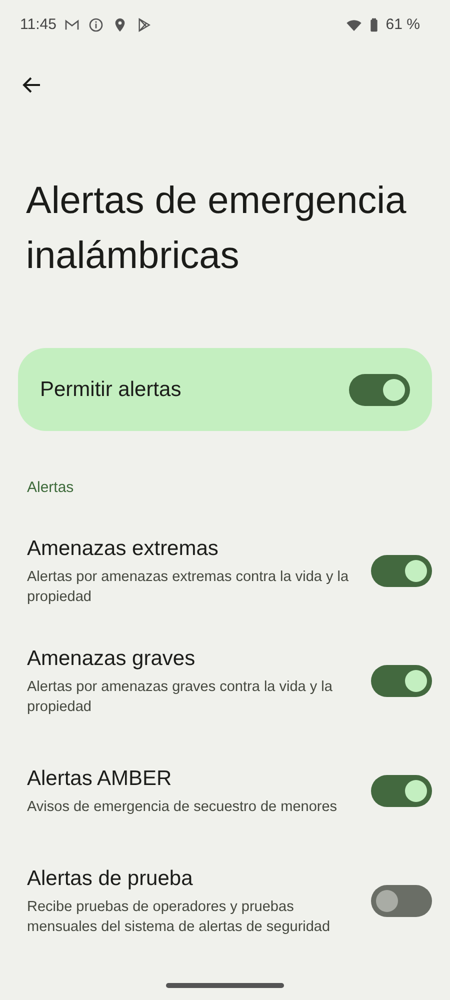 This screenshot has width=450, height=1000. I want to click on master-switch-label: Permitir alertas, so click(111, 389).